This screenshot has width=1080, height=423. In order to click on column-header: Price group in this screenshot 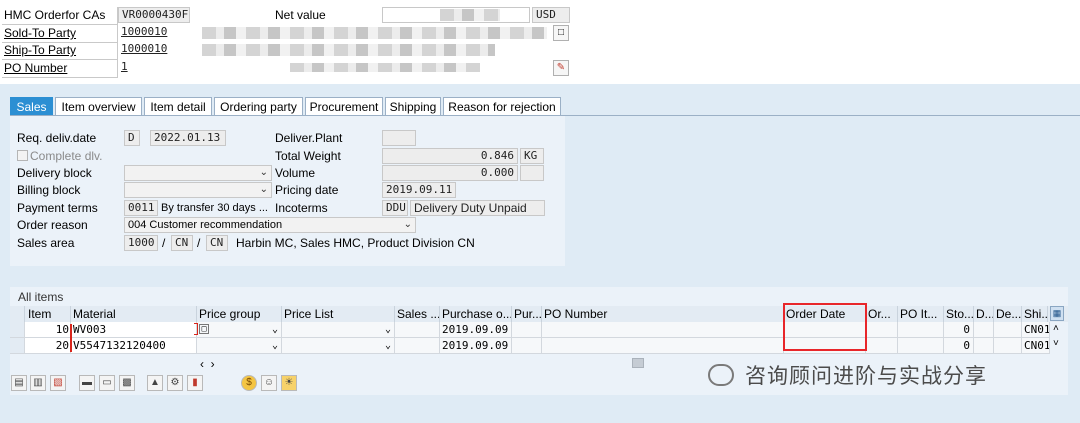, I will do `click(239, 314)`.